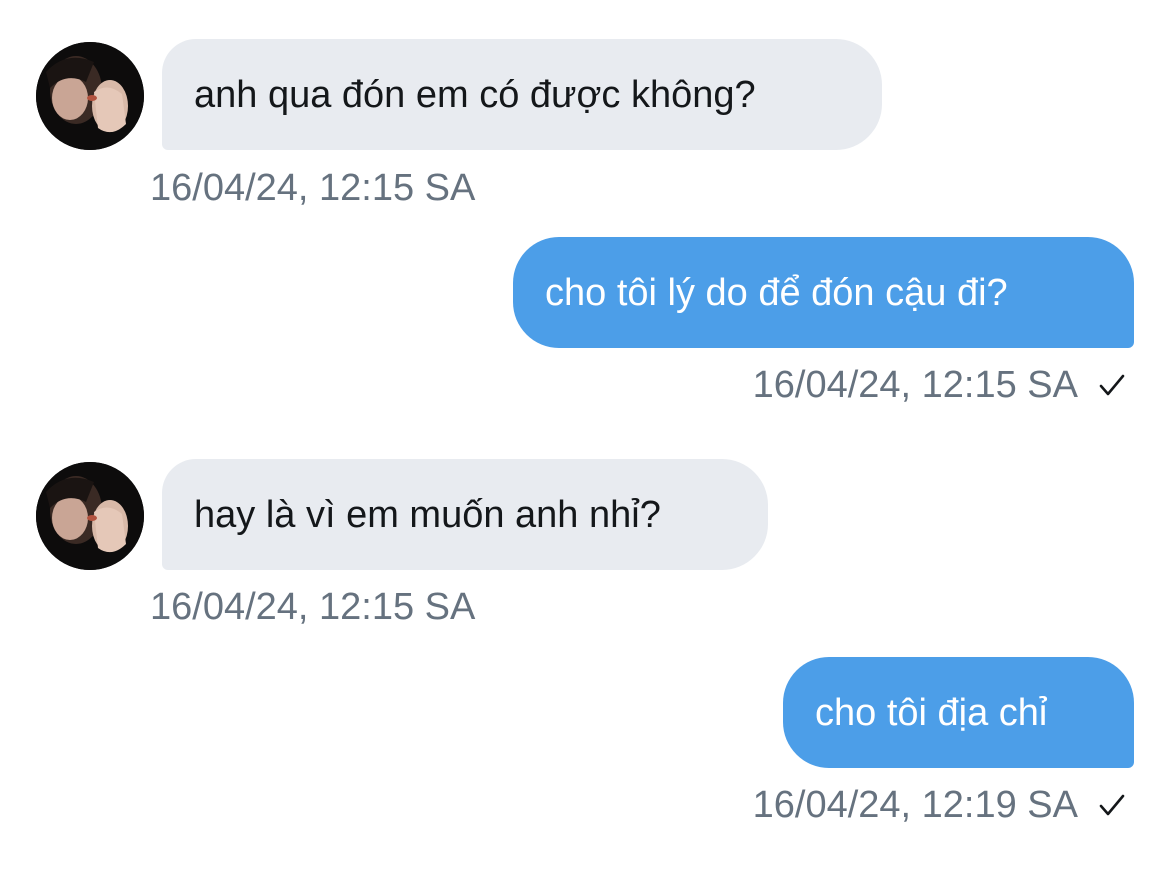  I want to click on message-text: cho tôi địa chỉ, so click(931, 712).